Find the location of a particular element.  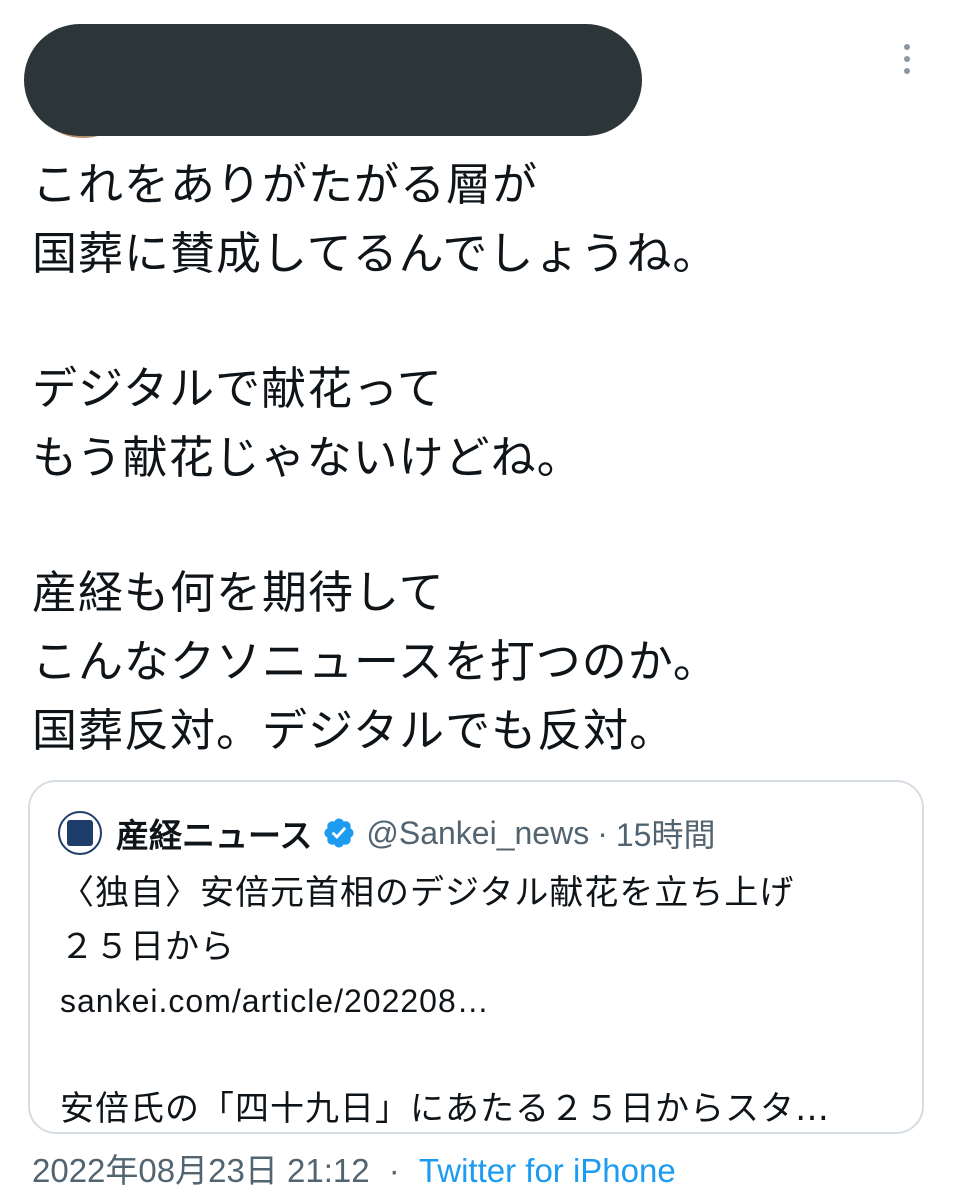

quoted-tweet-header: 産経ニュース @Sankei_news · 15時間 is located at coordinates (386, 833).